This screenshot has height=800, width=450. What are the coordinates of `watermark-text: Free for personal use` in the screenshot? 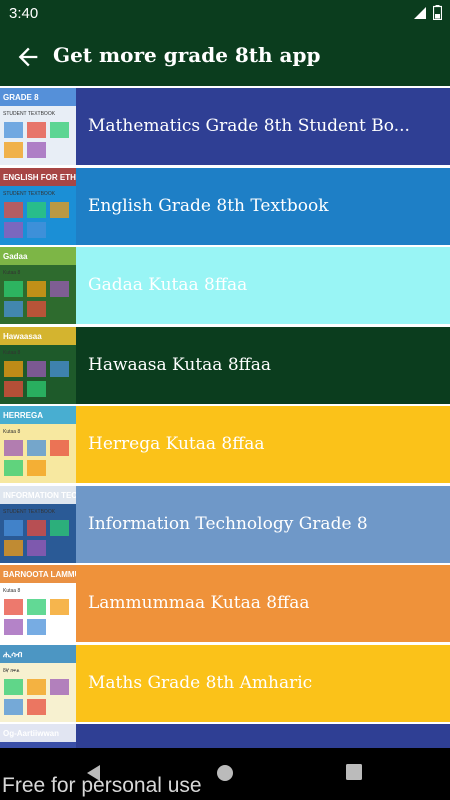 It's located at (102, 785).